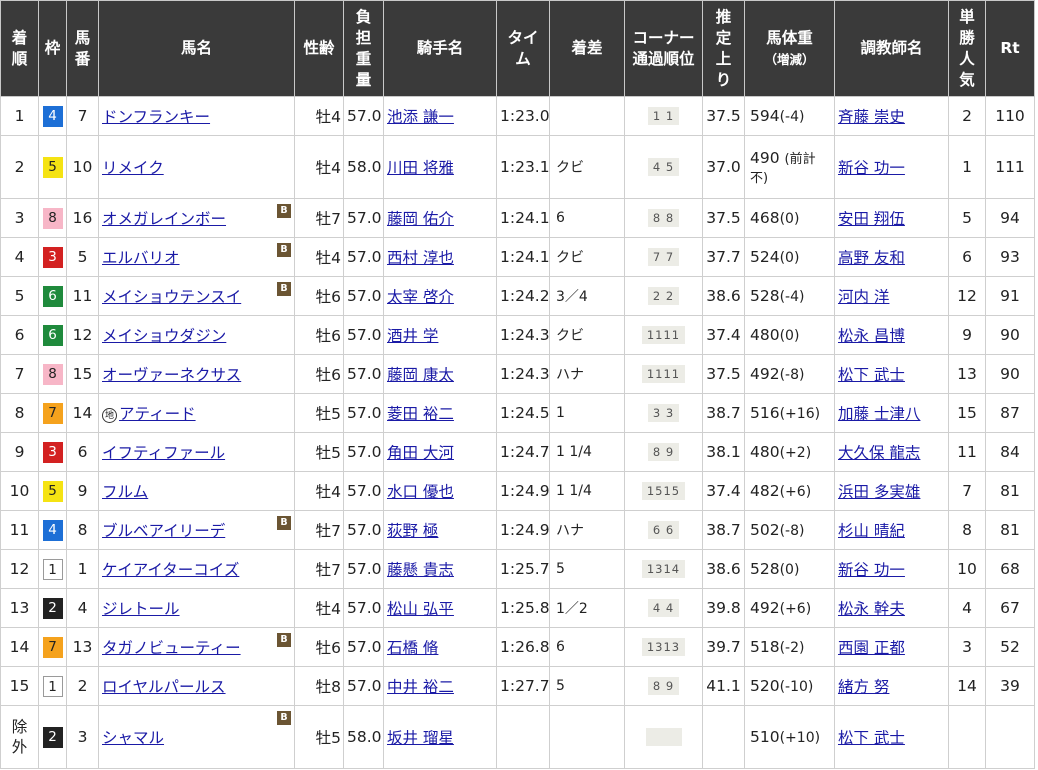  What do you see at coordinates (170, 570) in the screenshot?
I see `horse-name-link: ケイアイターコイズ` at bounding box center [170, 570].